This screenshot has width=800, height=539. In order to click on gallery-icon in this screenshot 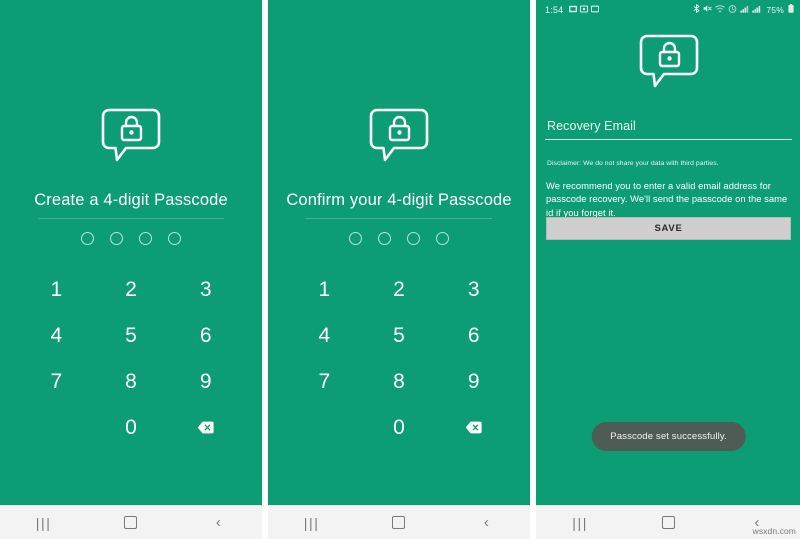, I will do `click(584, 9)`.